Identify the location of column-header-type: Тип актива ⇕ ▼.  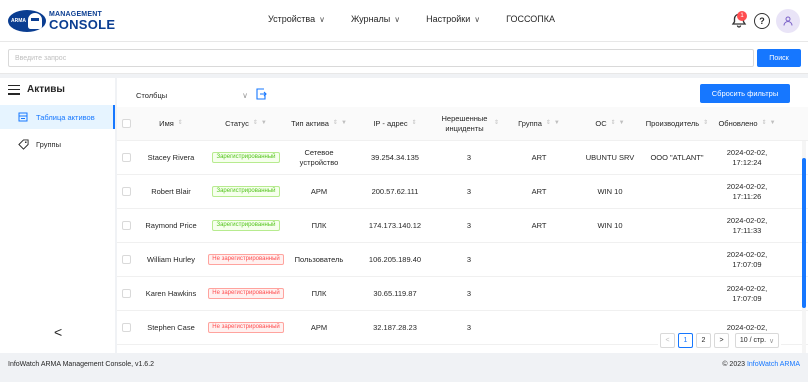
(319, 123).